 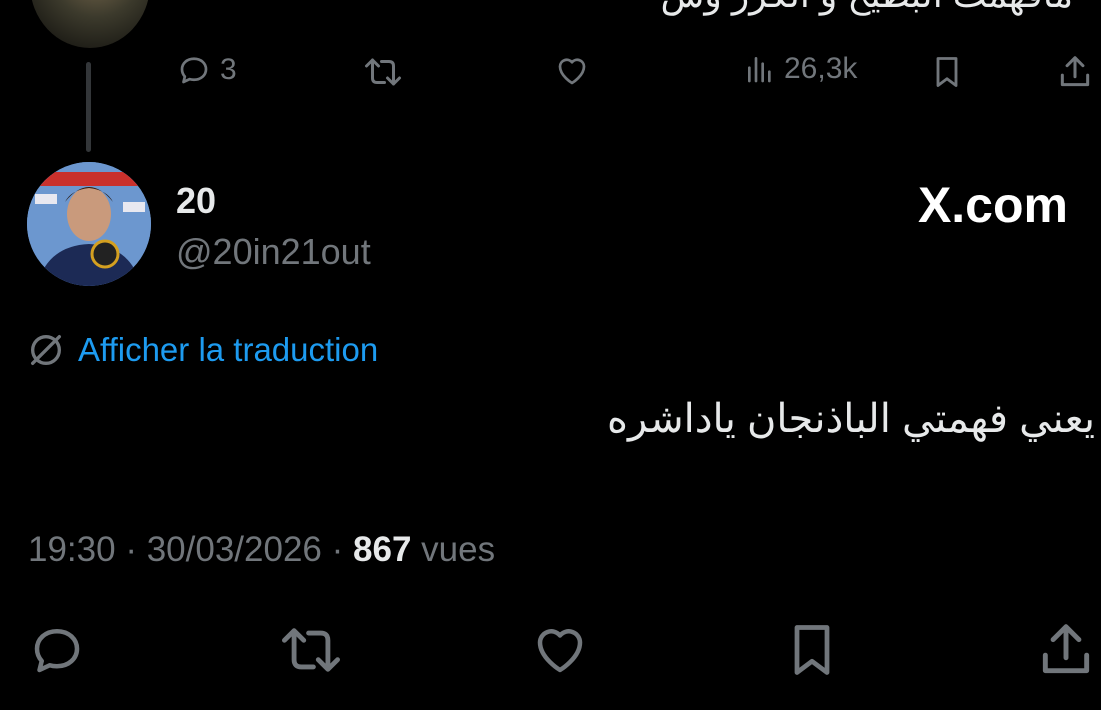 What do you see at coordinates (90, 24) in the screenshot?
I see `previous-tweet-avatar` at bounding box center [90, 24].